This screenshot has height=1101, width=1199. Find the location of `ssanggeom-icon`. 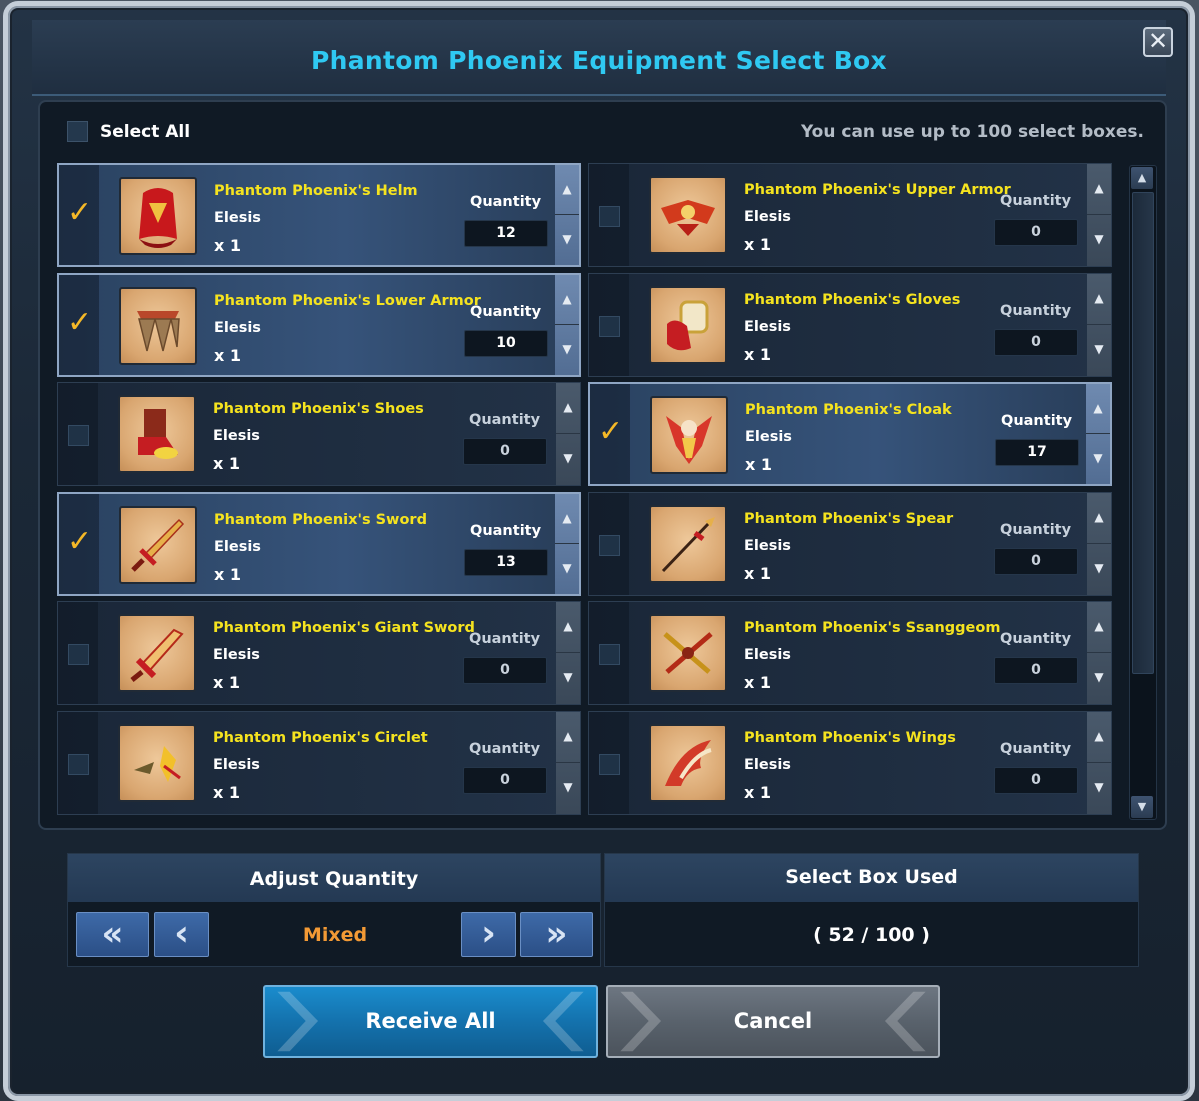

ssanggeom-icon is located at coordinates (688, 653).